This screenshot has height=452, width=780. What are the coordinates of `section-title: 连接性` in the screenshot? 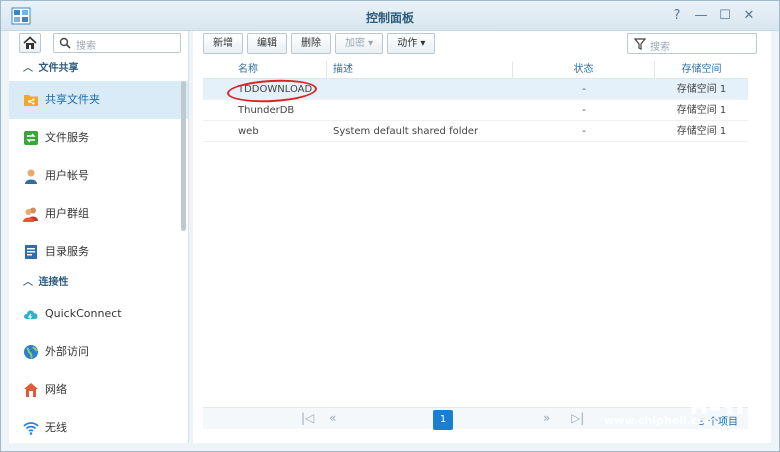 It's located at (53, 282).